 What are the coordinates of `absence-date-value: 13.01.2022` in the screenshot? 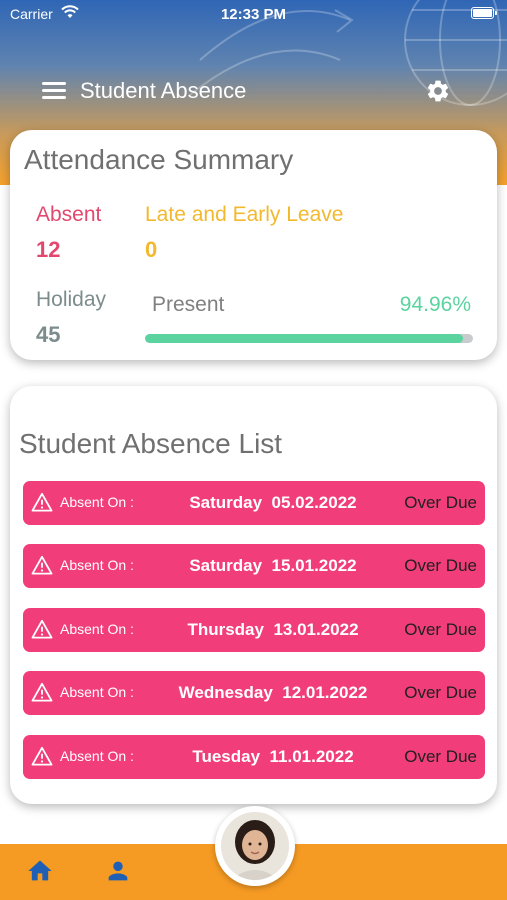 It's located at (316, 629).